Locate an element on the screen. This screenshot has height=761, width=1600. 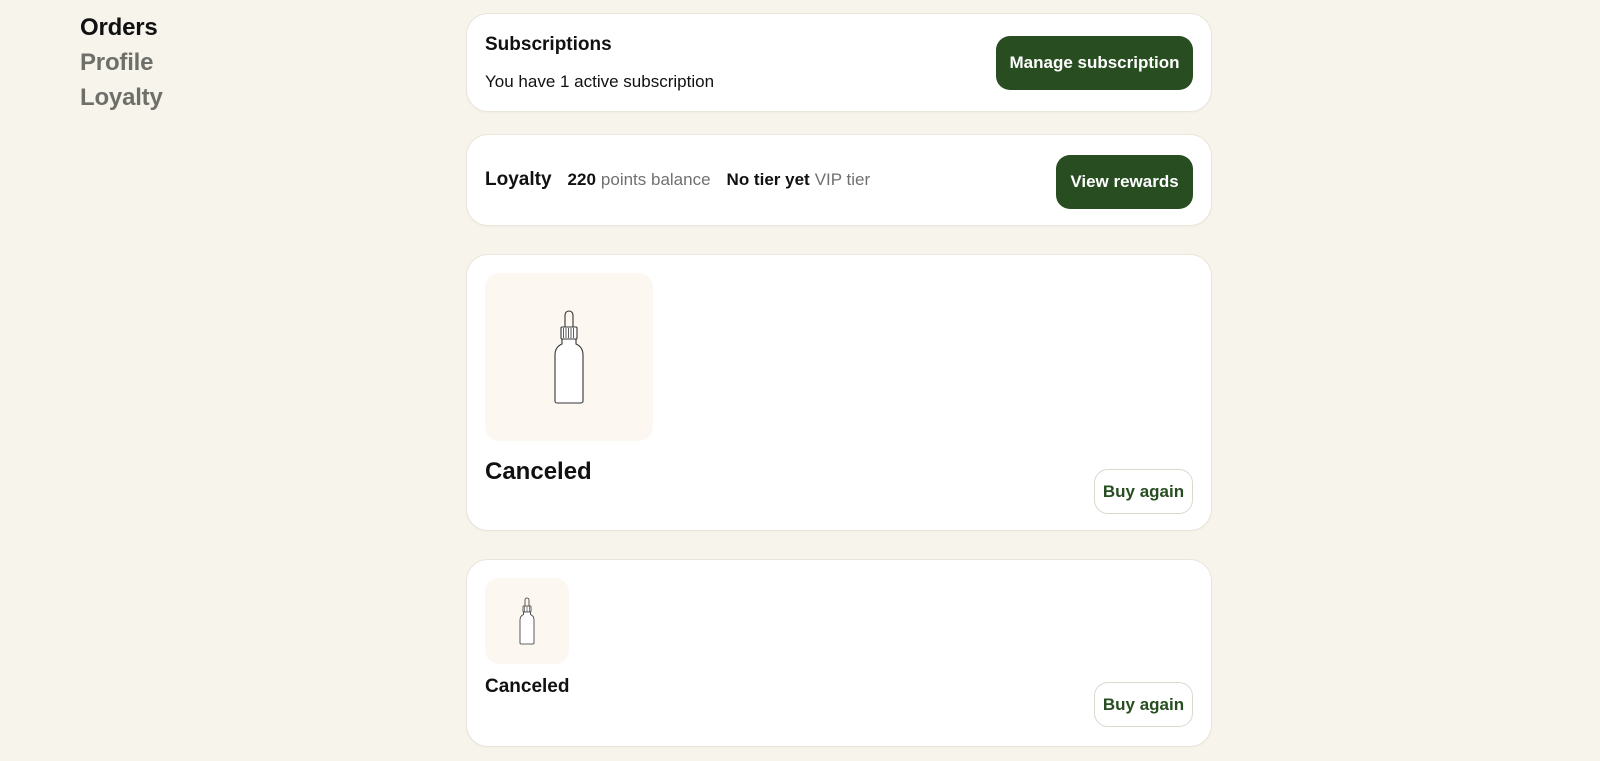
nav-item-orders: Orders is located at coordinates (121, 27).